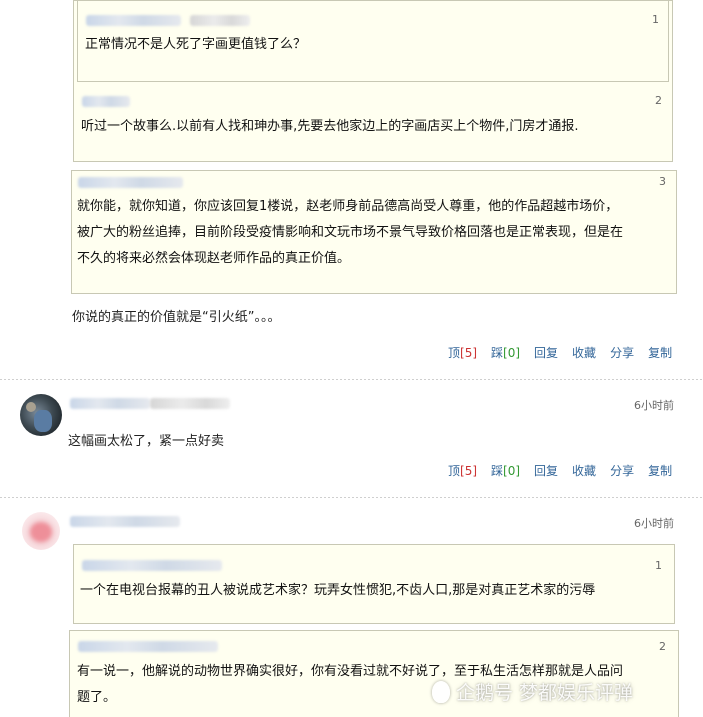 This screenshot has height=717, width=703. Describe the element at coordinates (146, 441) in the screenshot. I see `comment-text: 这幅画太松了，紧一点好卖` at that location.